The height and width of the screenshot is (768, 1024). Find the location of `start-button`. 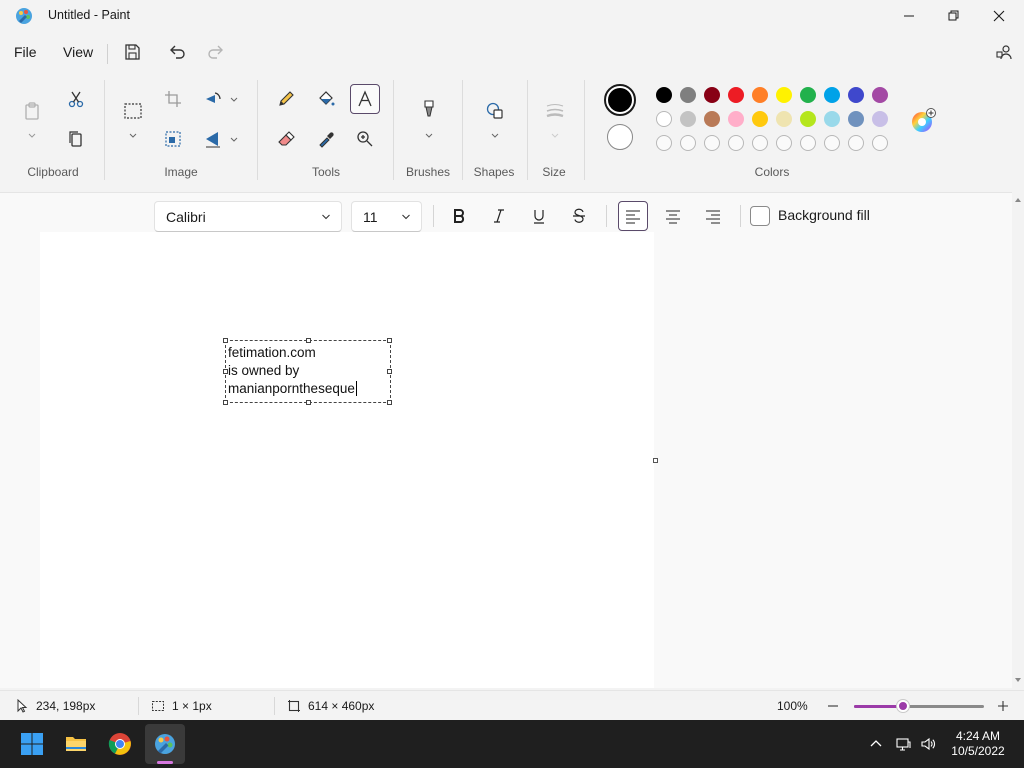

start-button is located at coordinates (32, 744).